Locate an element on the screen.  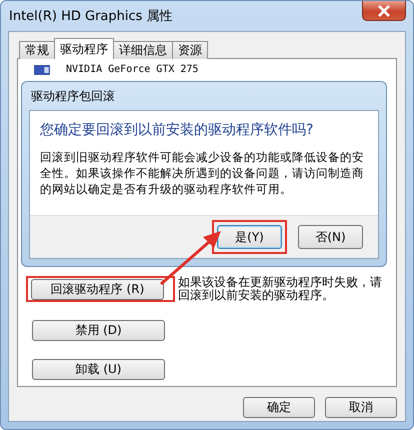
tab: 资源 is located at coordinates (190, 50).